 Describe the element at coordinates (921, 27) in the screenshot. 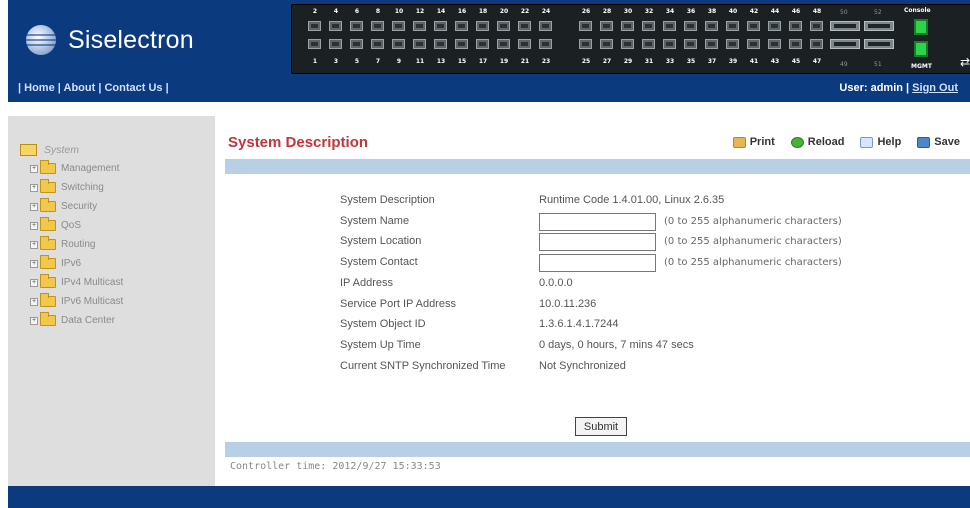

I see `console-port-icon` at that location.